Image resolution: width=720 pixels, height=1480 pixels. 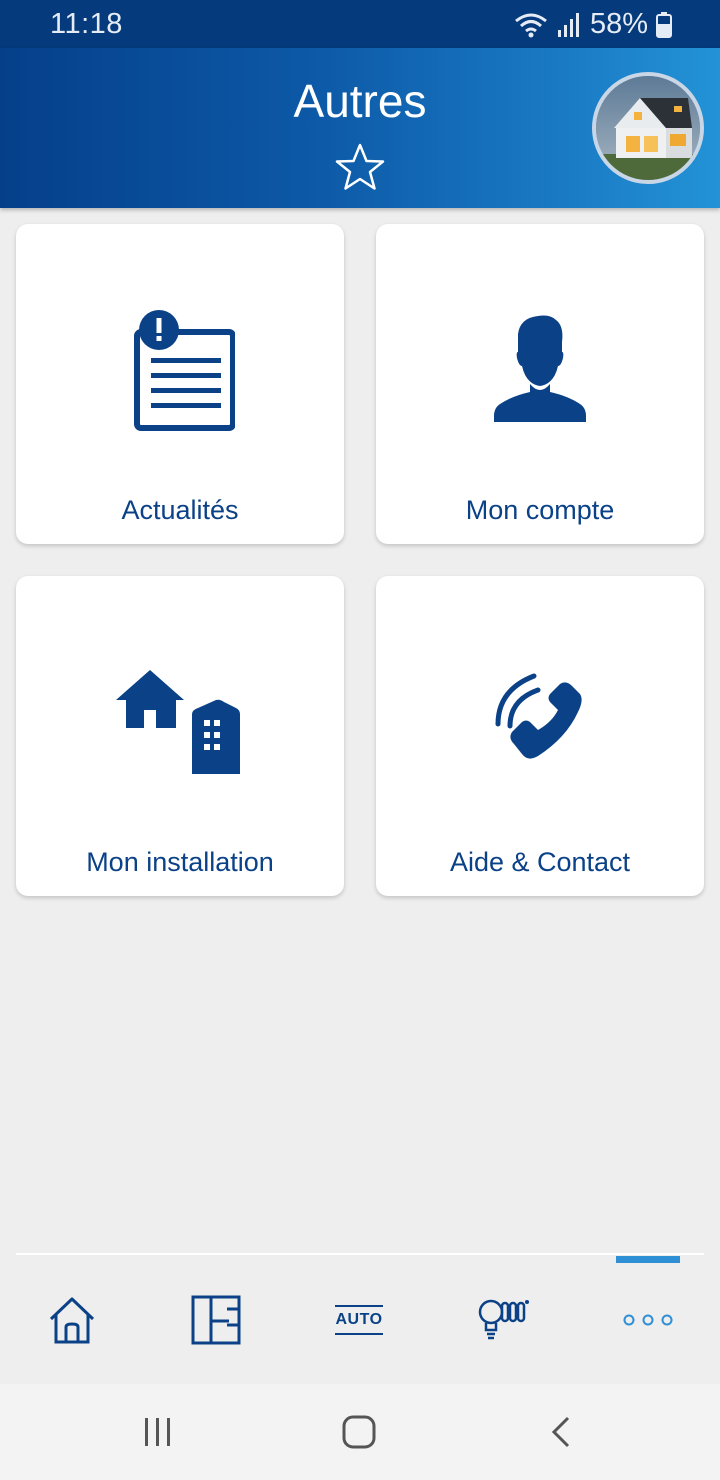 I want to click on back-icon, so click(x=560, y=1432).